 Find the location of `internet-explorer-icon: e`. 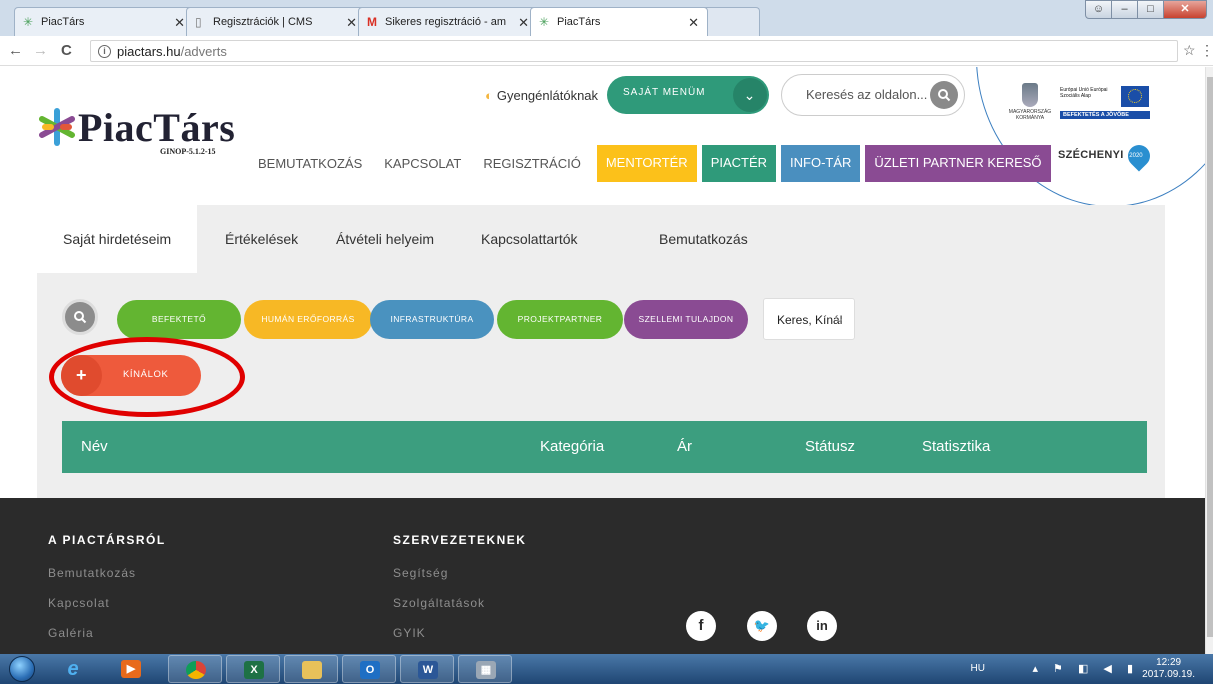

internet-explorer-icon: e is located at coordinates (73, 669).